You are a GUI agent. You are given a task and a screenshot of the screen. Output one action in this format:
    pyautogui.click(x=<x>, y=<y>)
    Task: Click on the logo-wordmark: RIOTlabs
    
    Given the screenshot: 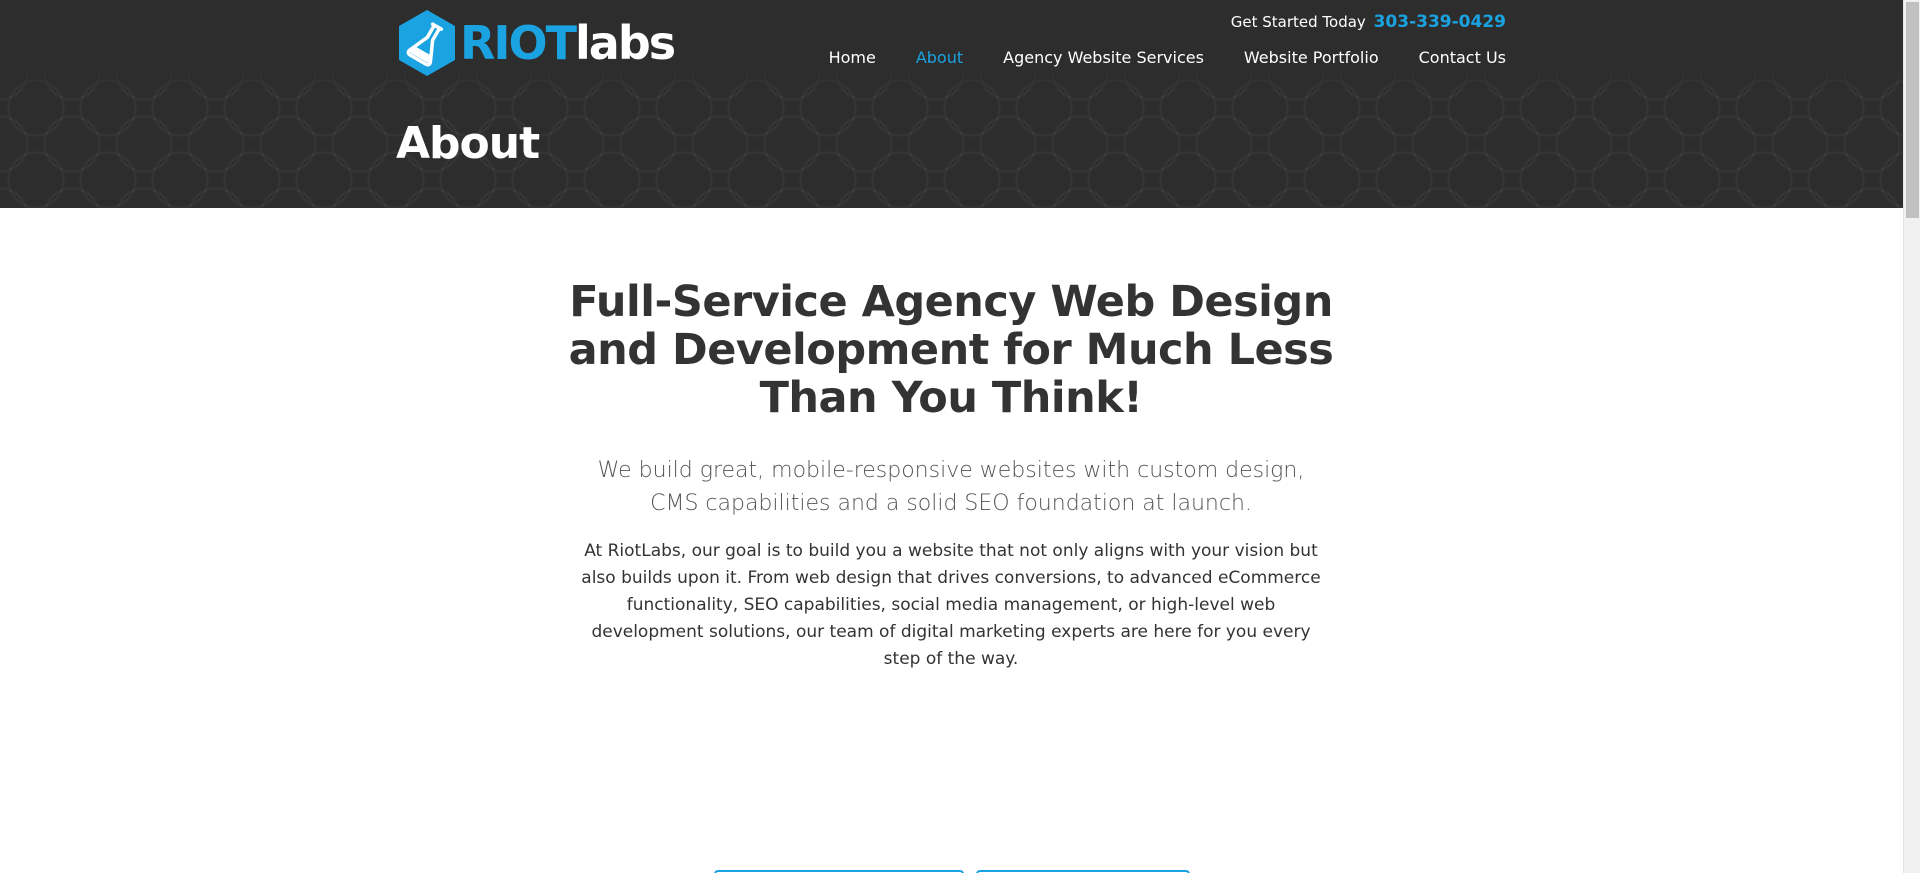 What is the action you would take?
    pyautogui.click(x=568, y=43)
    